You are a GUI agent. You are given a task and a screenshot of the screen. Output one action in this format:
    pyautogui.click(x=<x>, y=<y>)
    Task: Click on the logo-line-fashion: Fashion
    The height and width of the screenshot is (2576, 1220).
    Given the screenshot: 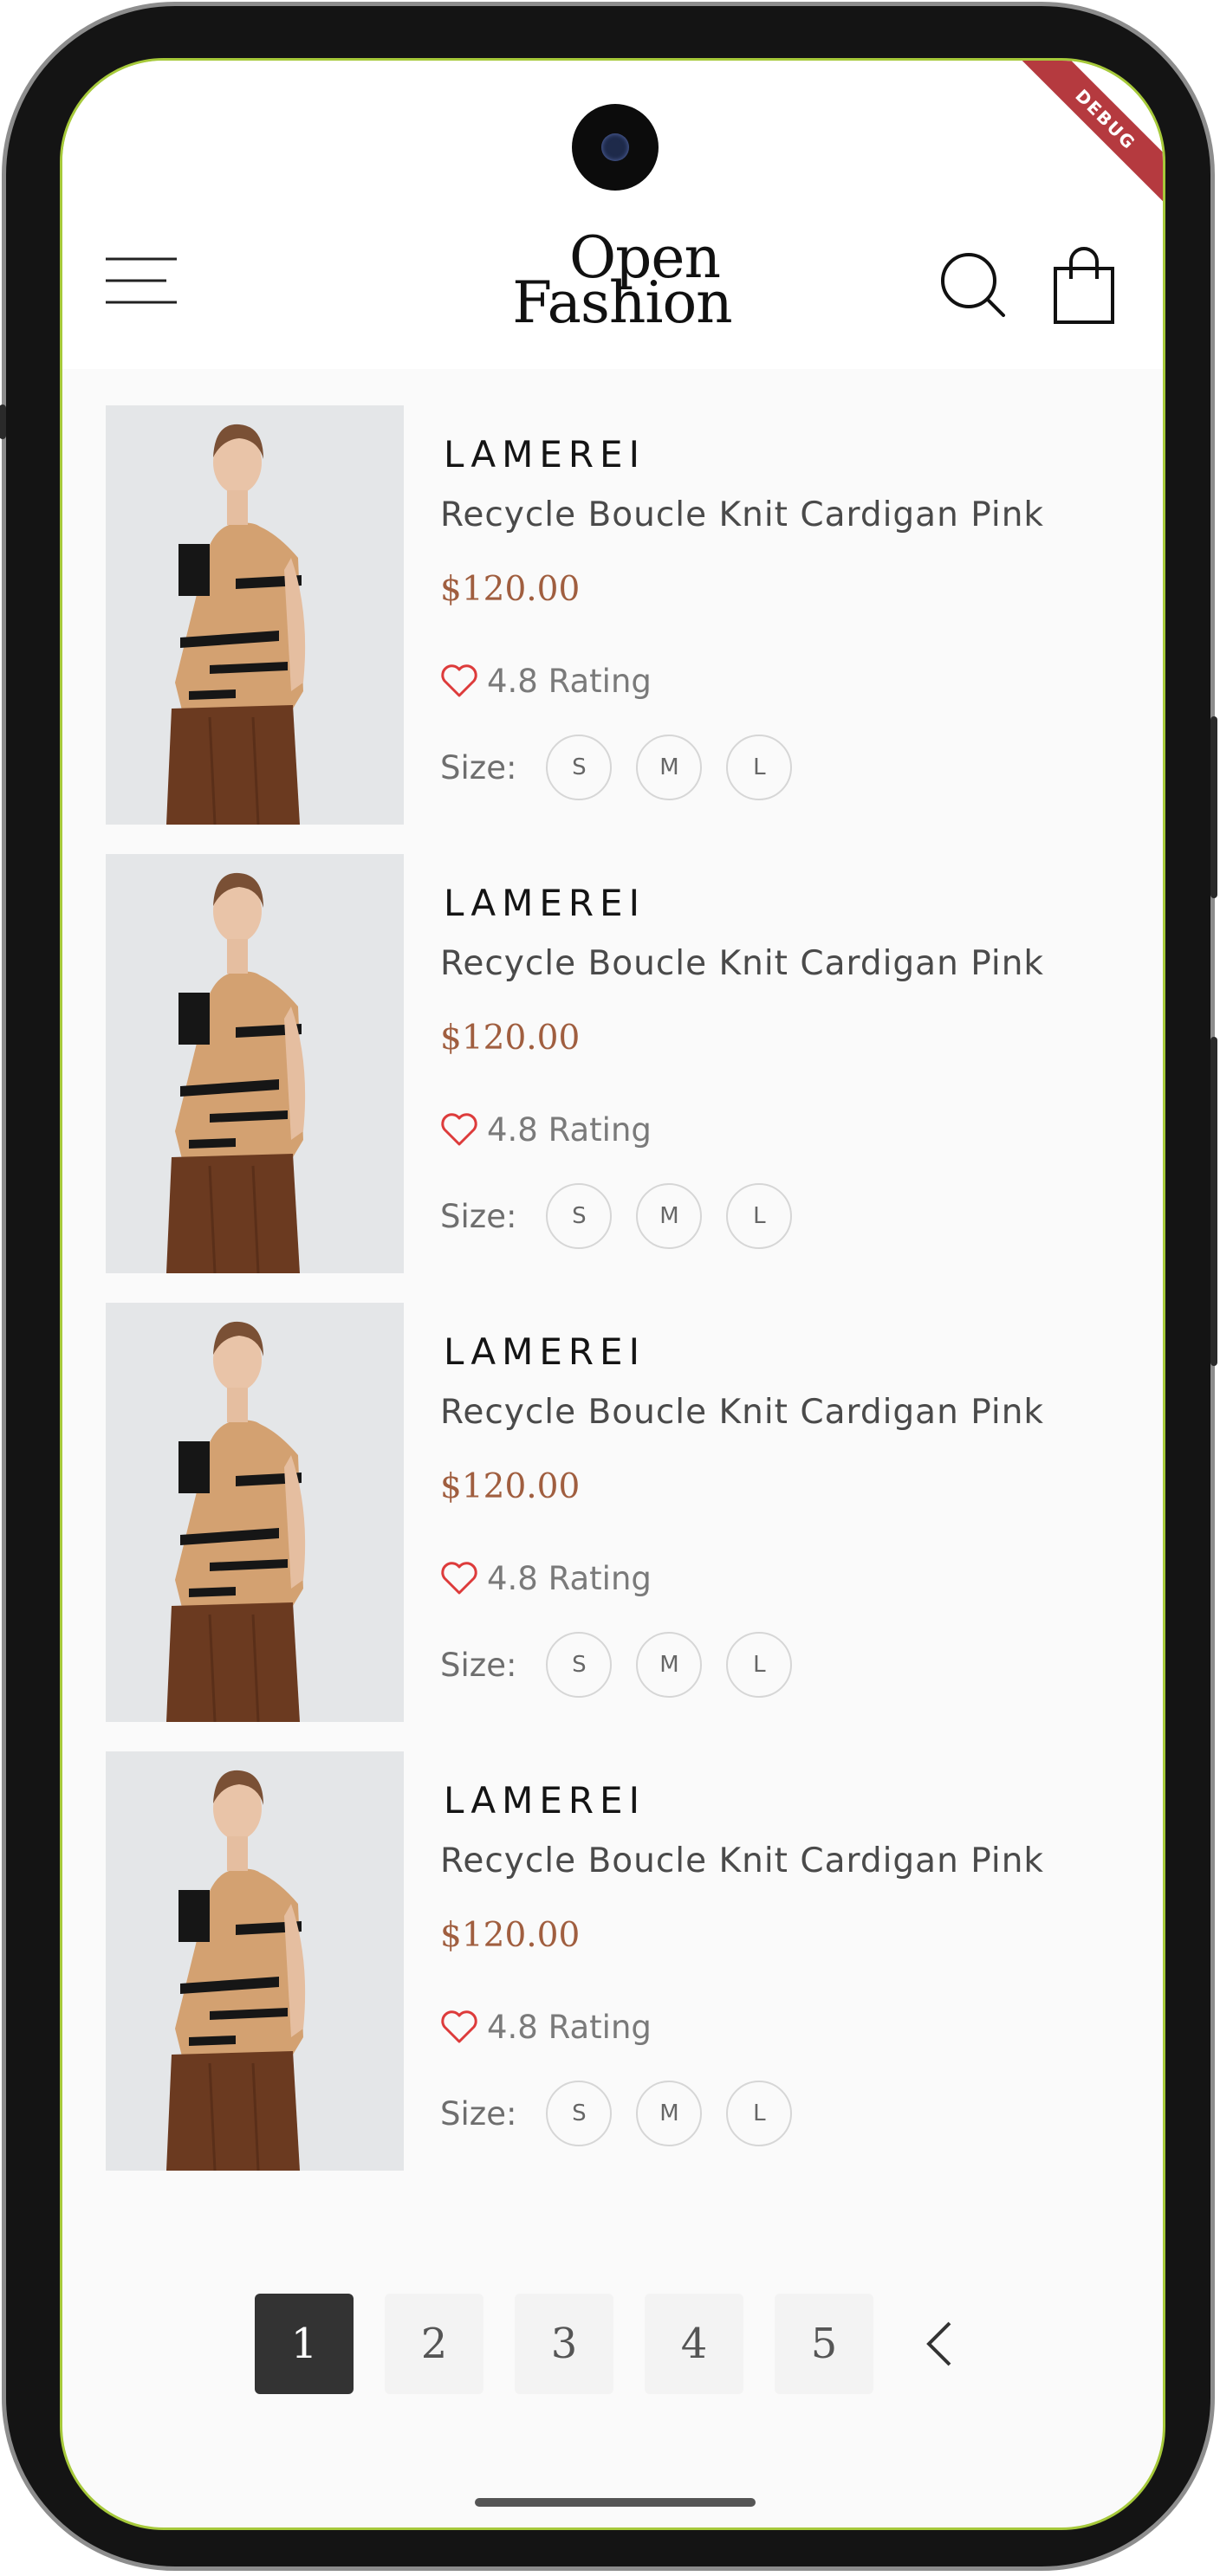 What is the action you would take?
    pyautogui.click(x=622, y=302)
    